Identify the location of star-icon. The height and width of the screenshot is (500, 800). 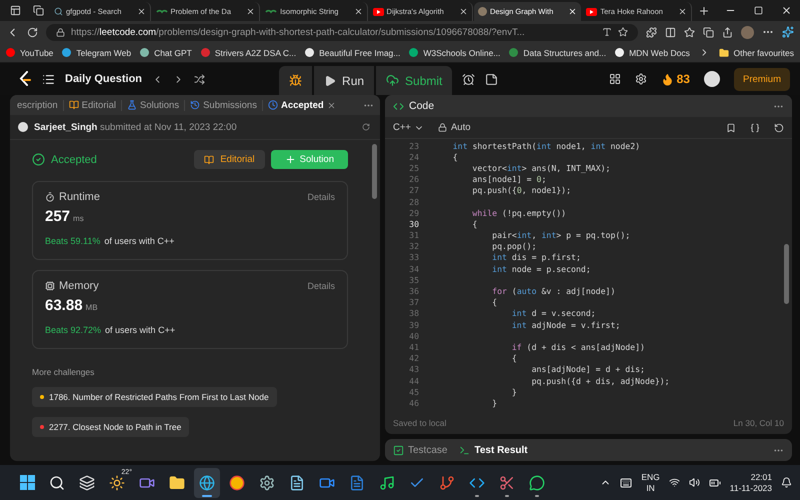
(623, 32).